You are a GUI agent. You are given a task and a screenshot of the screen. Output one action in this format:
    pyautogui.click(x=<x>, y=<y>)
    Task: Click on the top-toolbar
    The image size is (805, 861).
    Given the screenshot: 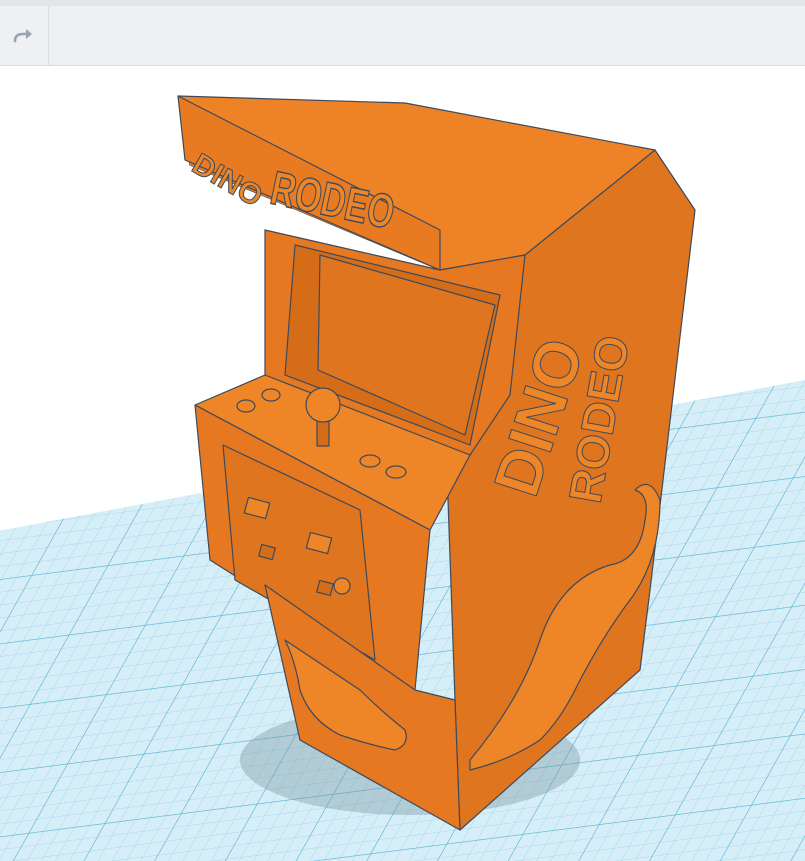 What is the action you would take?
    pyautogui.click(x=402, y=33)
    